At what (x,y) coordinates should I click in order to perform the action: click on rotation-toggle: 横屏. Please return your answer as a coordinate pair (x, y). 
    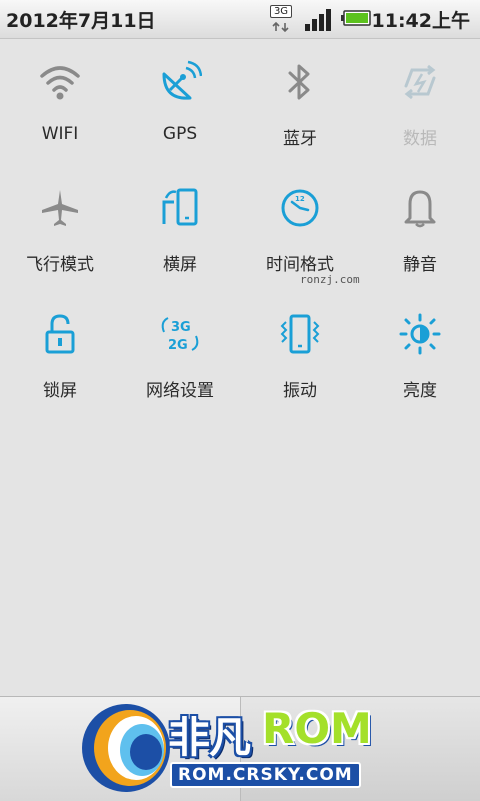
    Looking at the image, I should click on (180, 229).